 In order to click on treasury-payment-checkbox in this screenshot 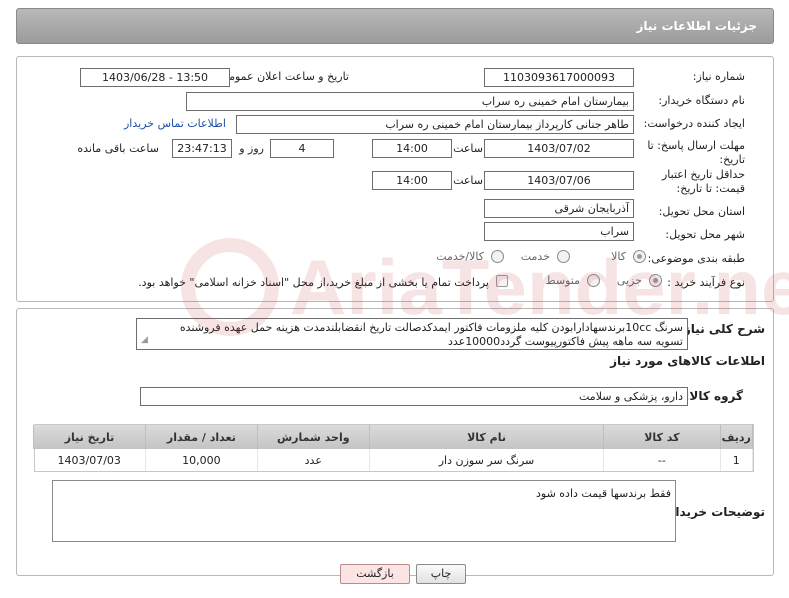, I will do `click(502, 281)`.